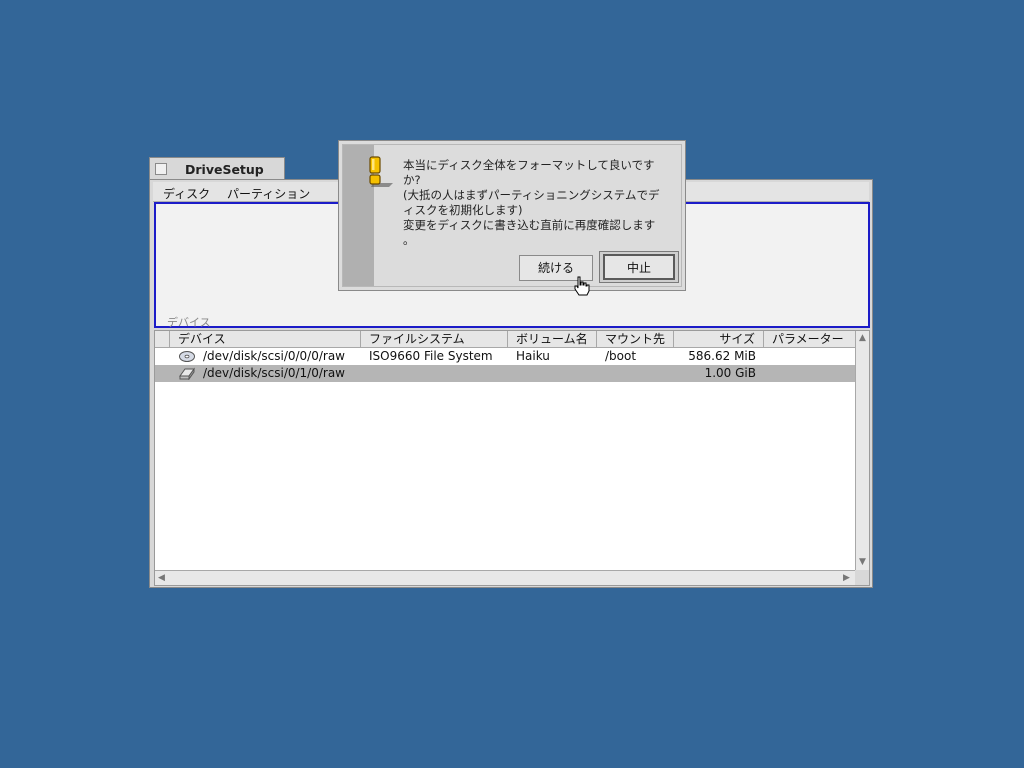 The width and height of the screenshot is (1024, 768). What do you see at coordinates (161, 578) in the screenshot?
I see `scroll-left-icon: ◀` at bounding box center [161, 578].